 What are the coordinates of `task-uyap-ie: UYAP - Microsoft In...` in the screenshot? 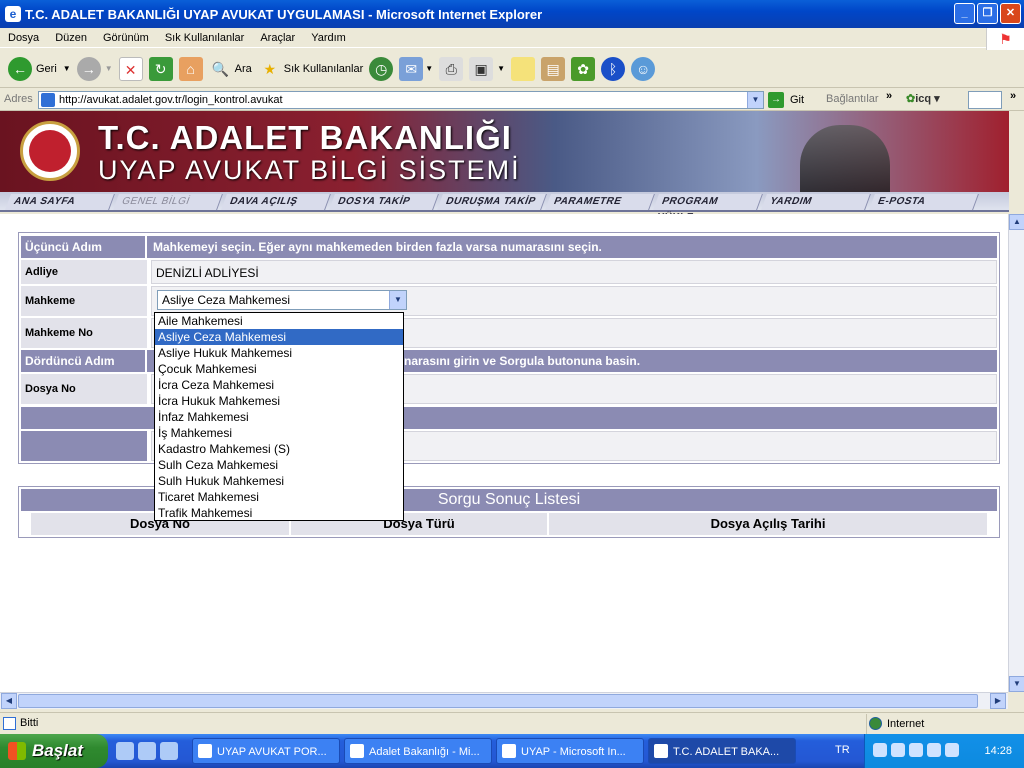 It's located at (570, 751).